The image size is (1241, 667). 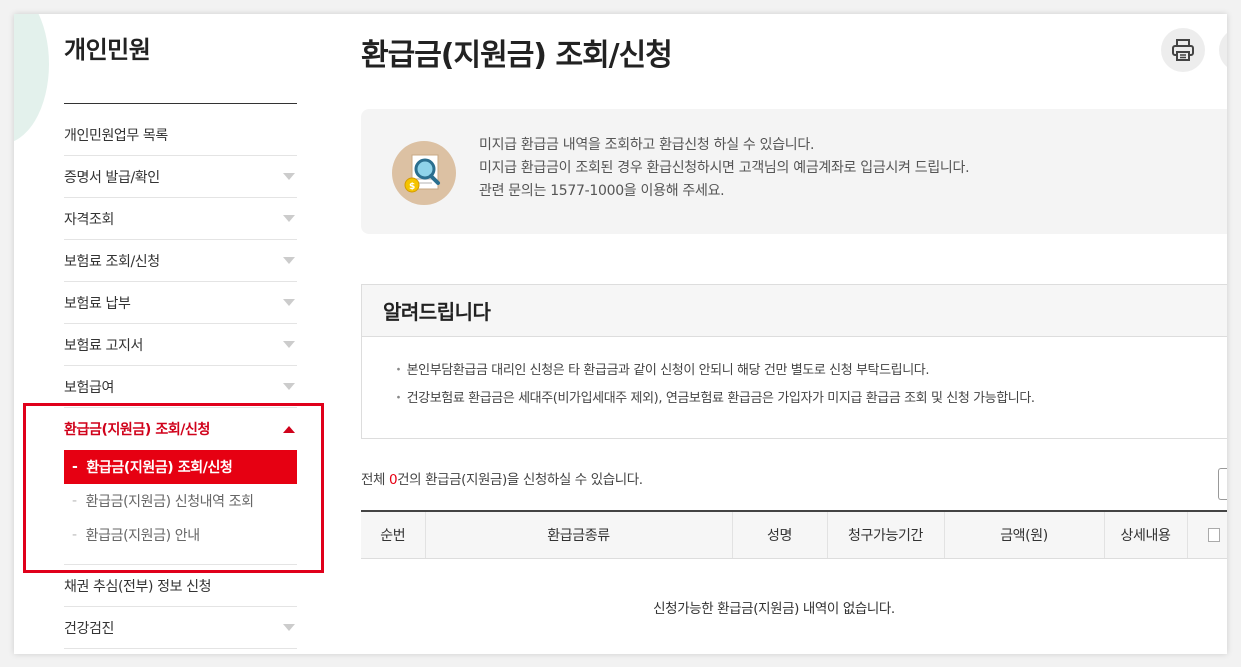 What do you see at coordinates (1222, 484) in the screenshot?
I see `apply-button` at bounding box center [1222, 484].